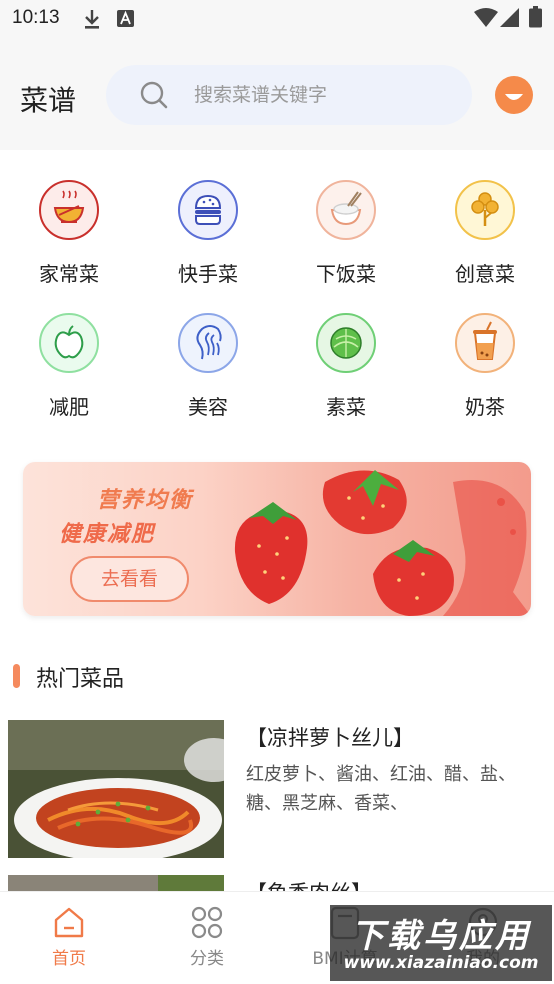 The height and width of the screenshot is (984, 554). I want to click on tab-label: 分类, so click(207, 959).